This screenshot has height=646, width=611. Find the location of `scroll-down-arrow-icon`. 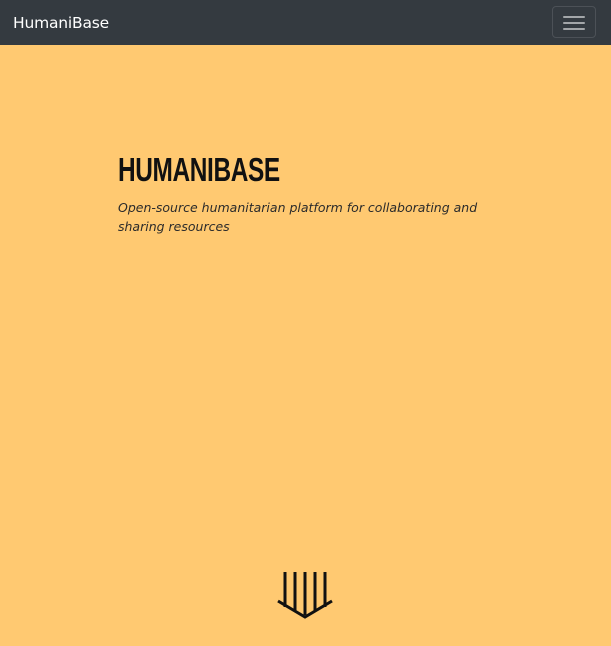

scroll-down-arrow-icon is located at coordinates (306, 595).